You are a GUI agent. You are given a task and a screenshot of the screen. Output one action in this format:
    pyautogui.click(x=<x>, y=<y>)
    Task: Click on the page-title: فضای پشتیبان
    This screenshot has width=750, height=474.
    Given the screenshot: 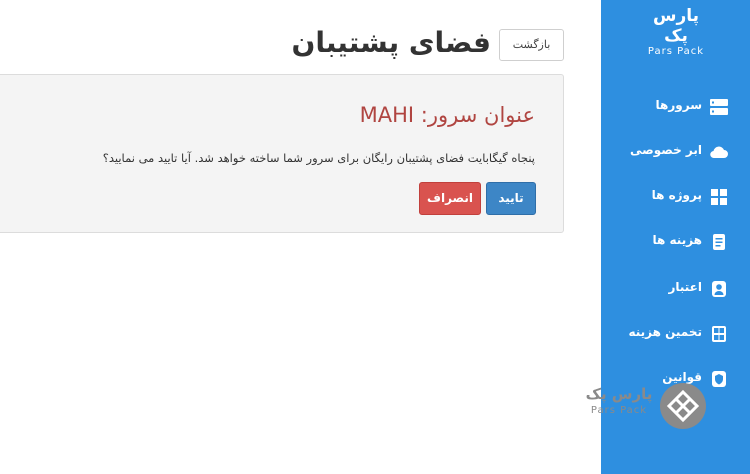 What is the action you would take?
    pyautogui.click(x=391, y=42)
    